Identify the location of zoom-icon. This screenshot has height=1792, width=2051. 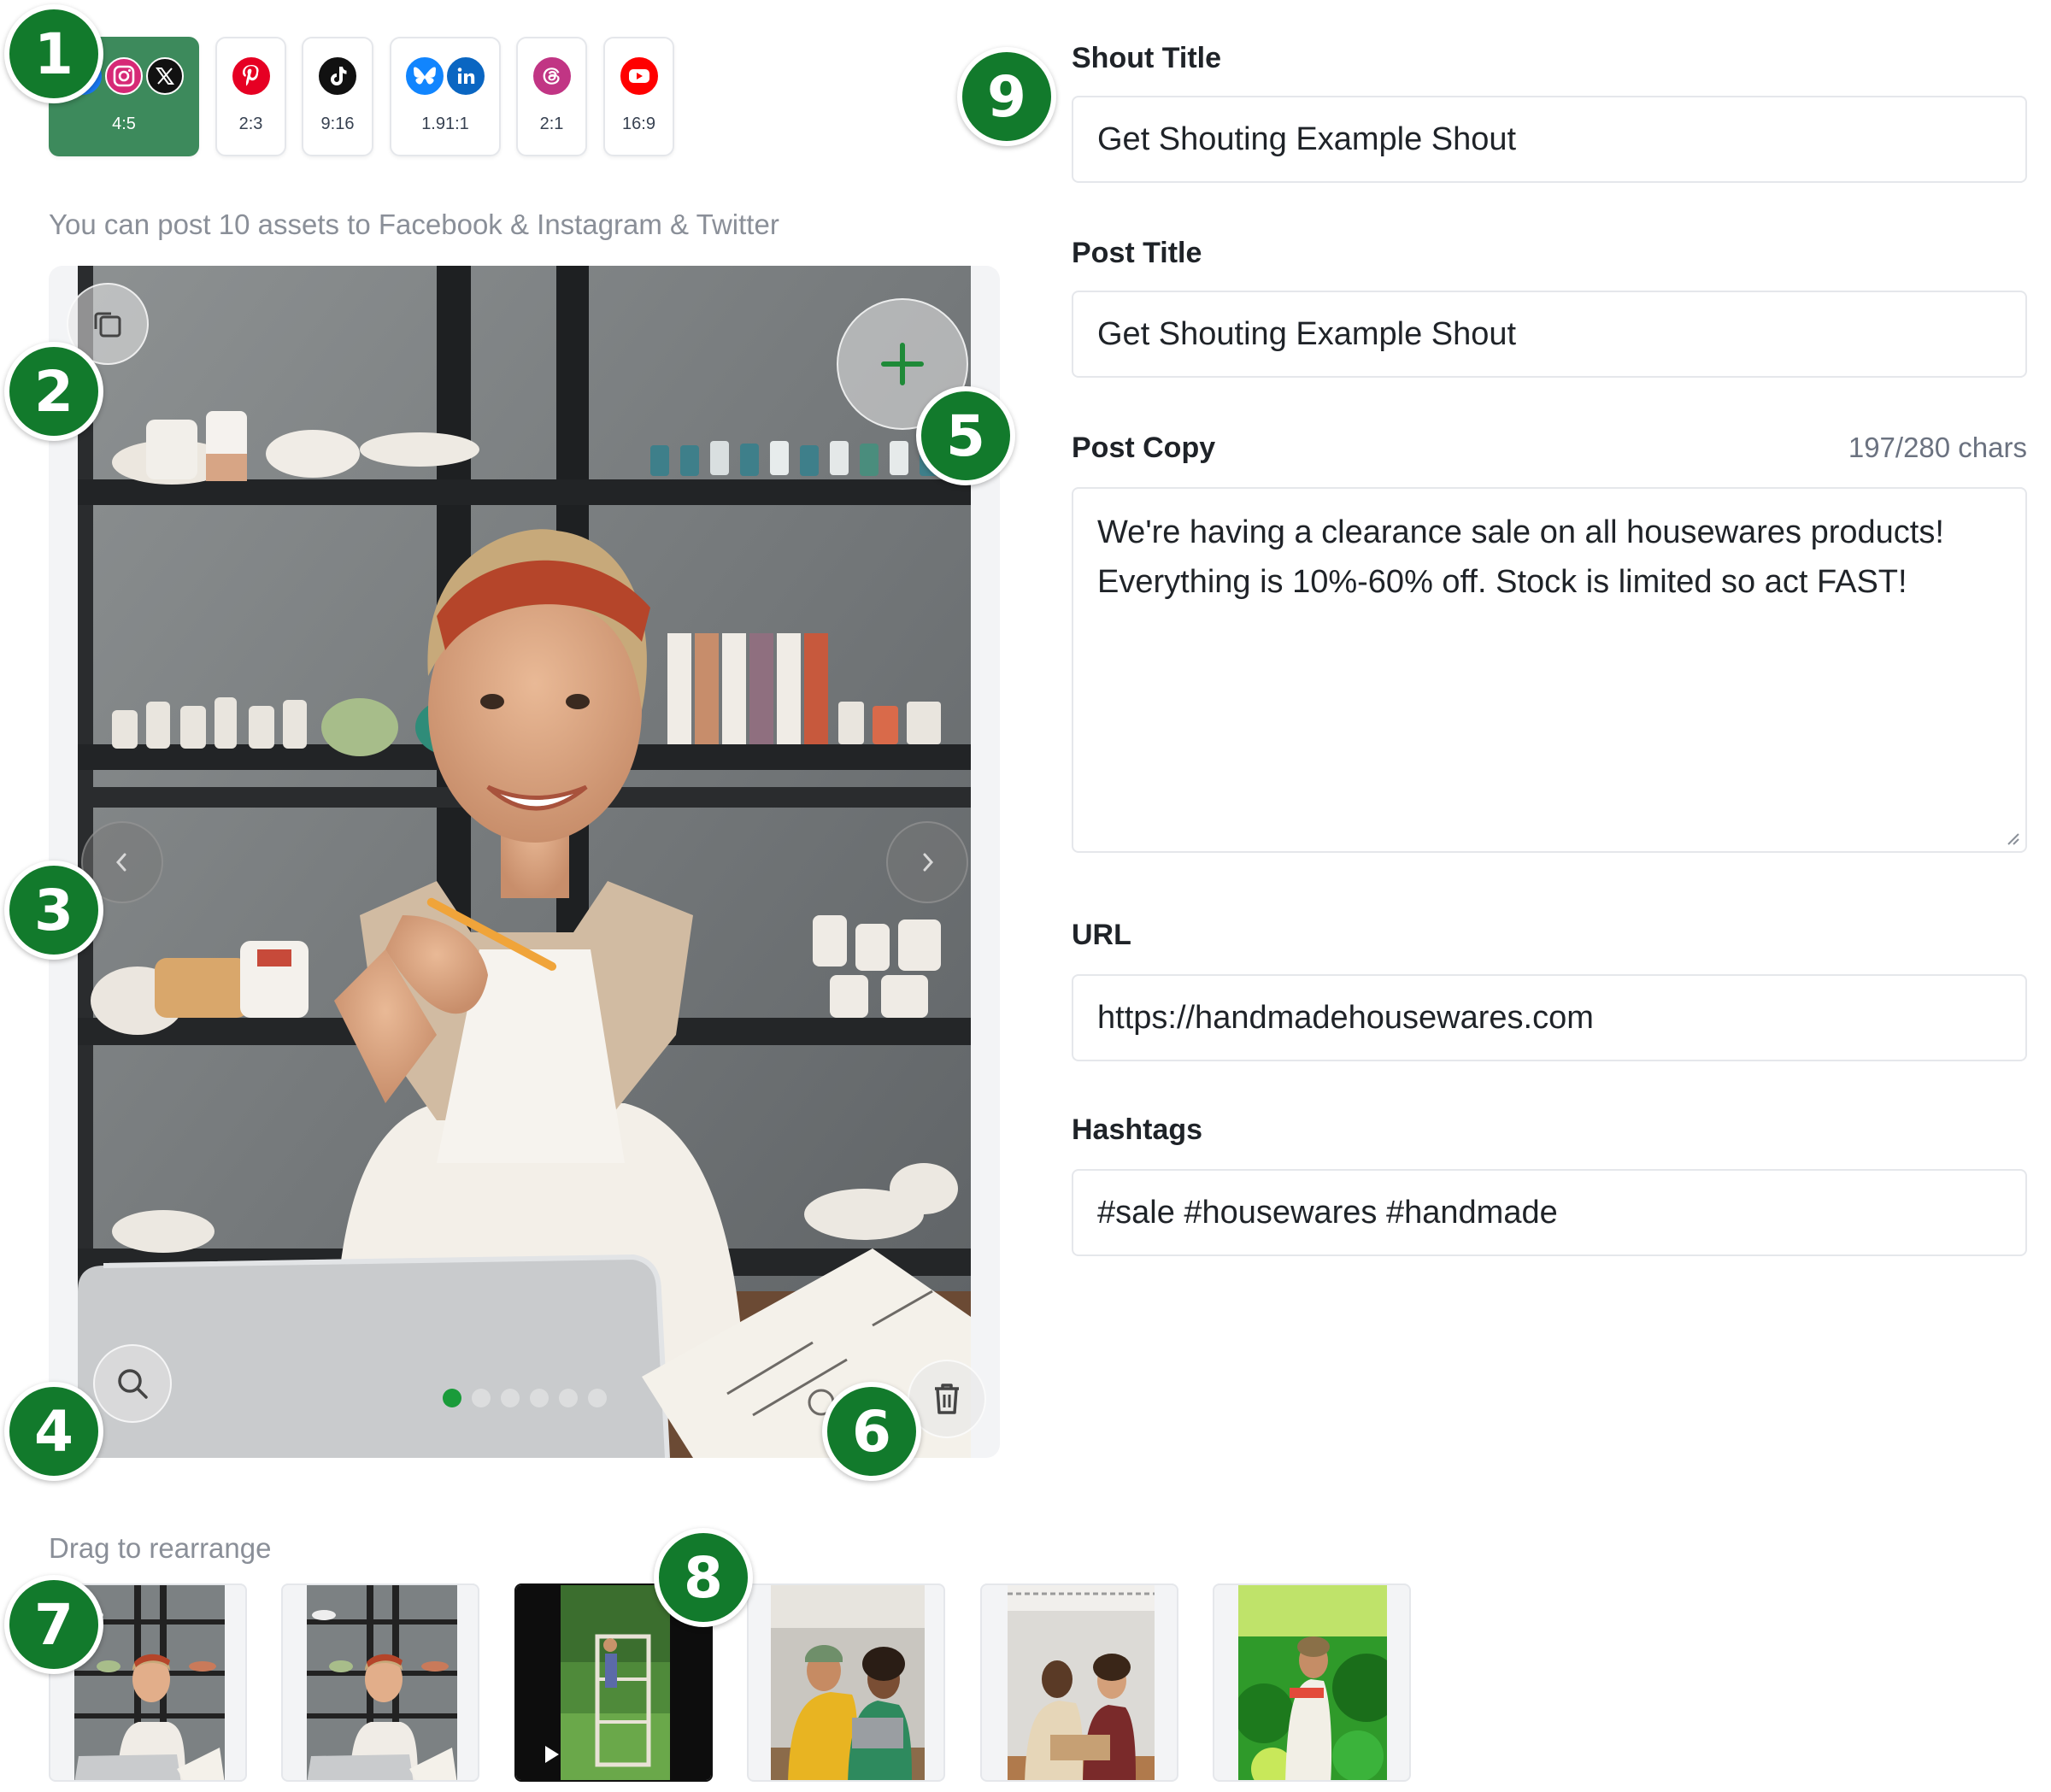
(133, 1384).